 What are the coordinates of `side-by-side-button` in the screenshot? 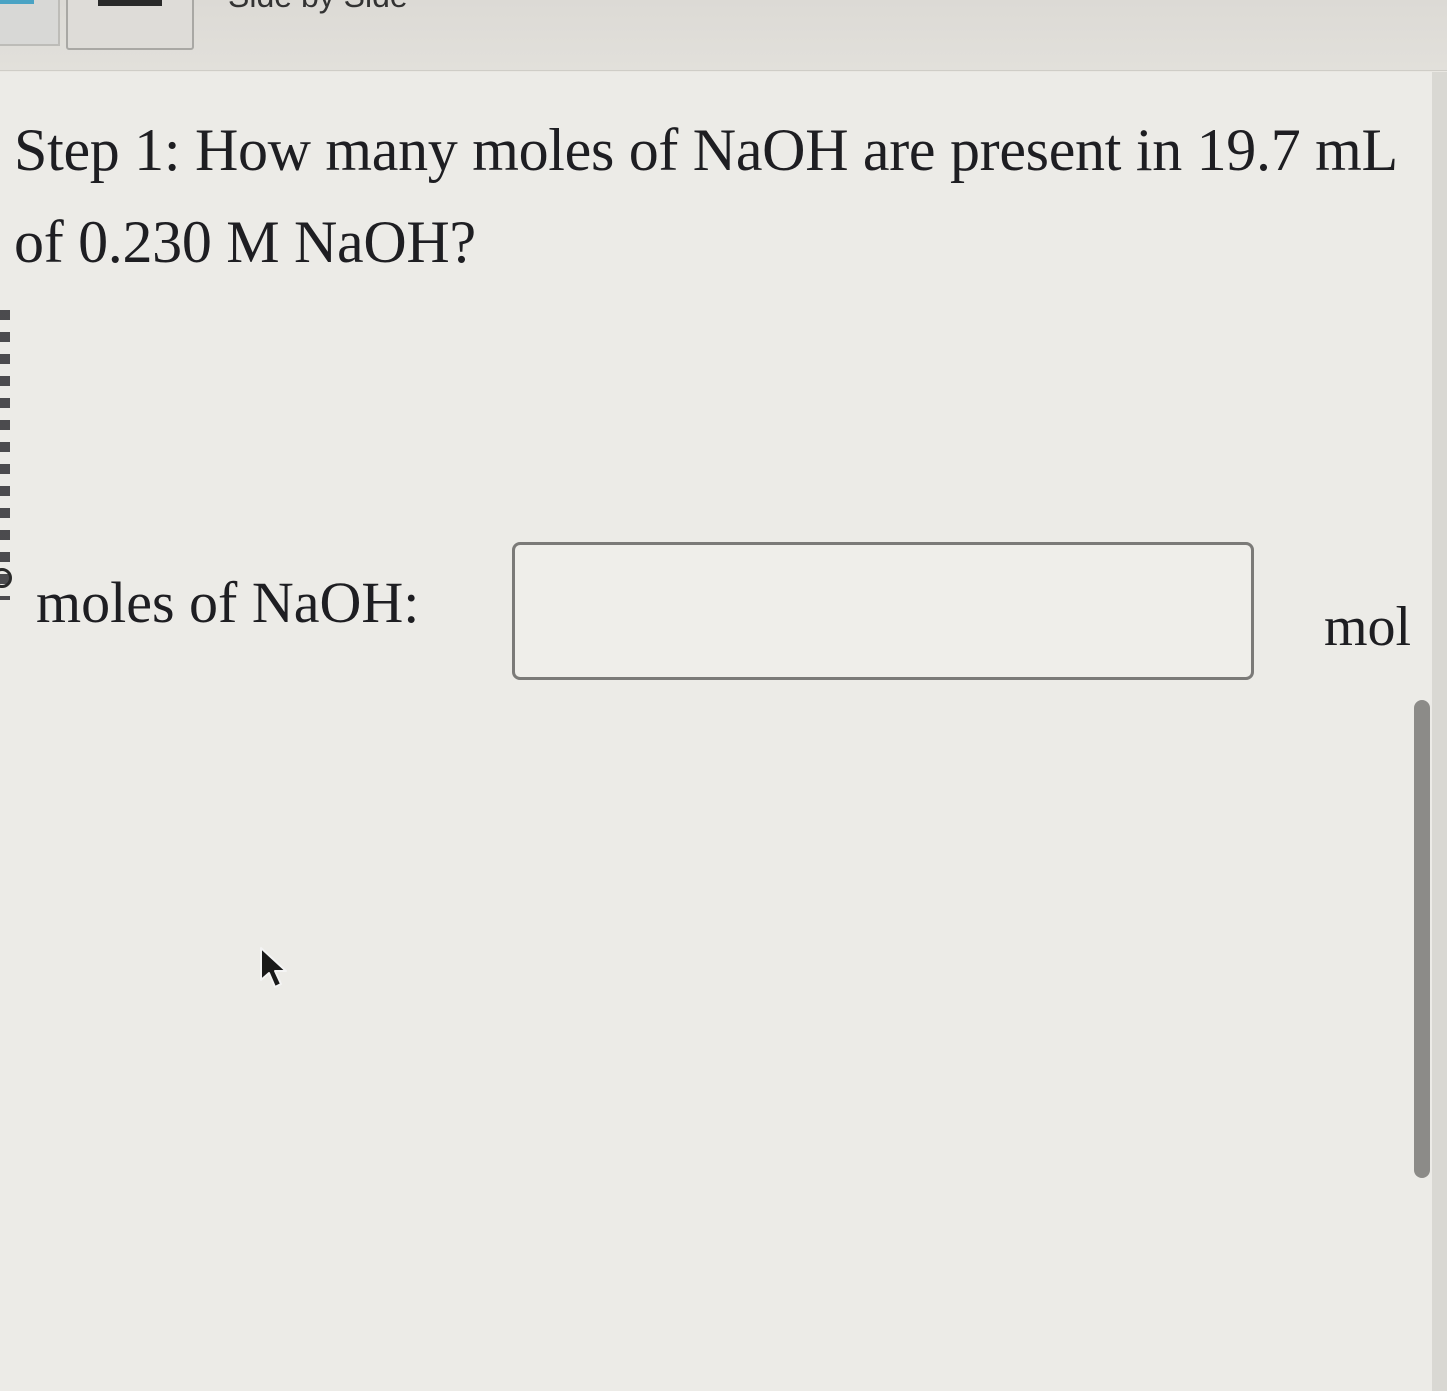 It's located at (130, 25).